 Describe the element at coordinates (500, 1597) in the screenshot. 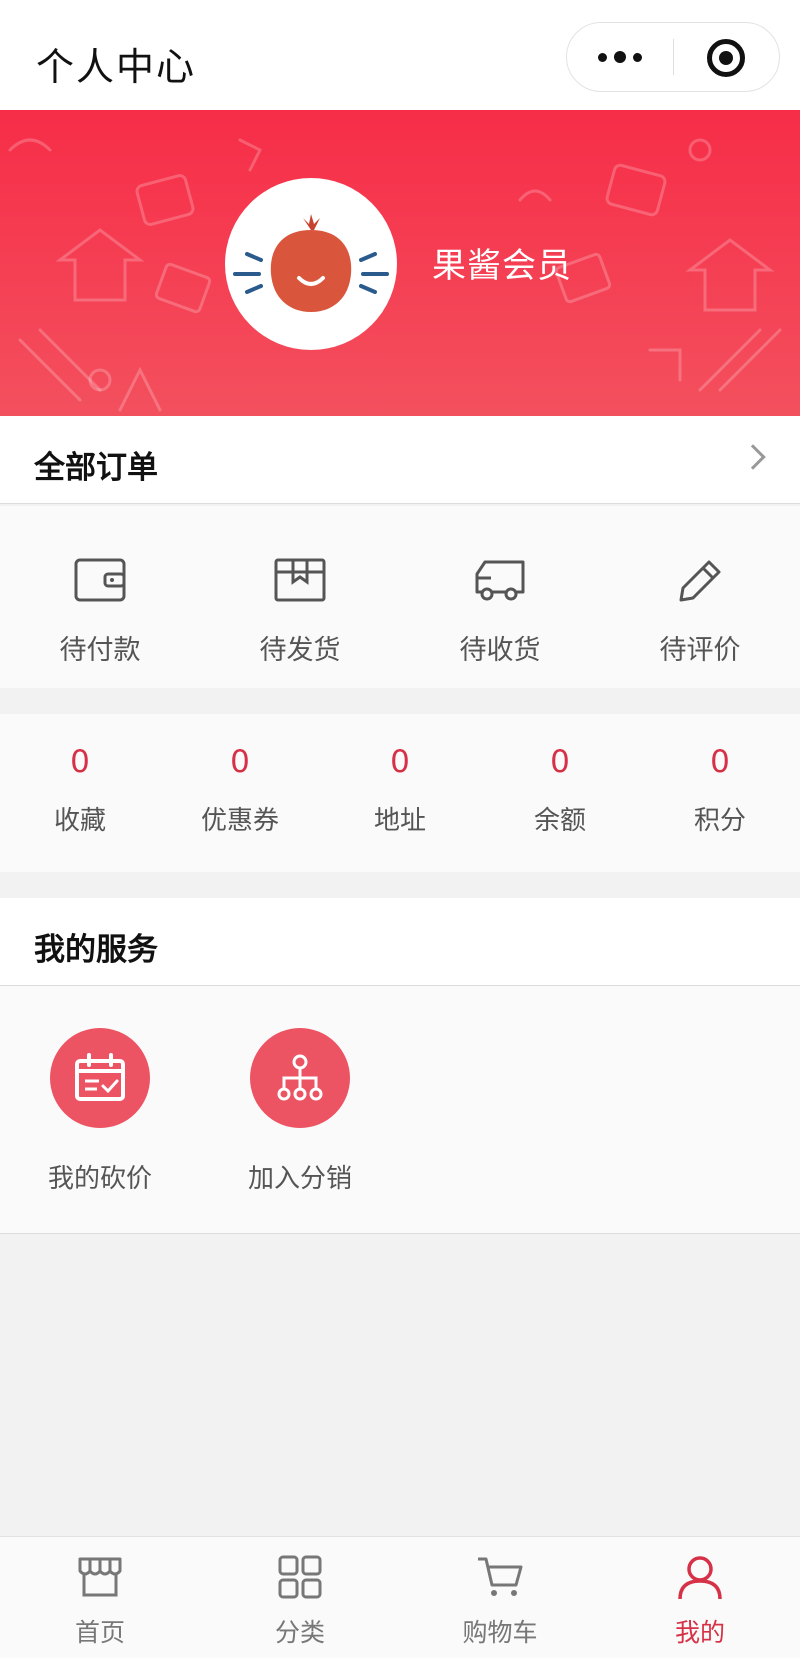

I see `tab-cart: 购物车` at that location.